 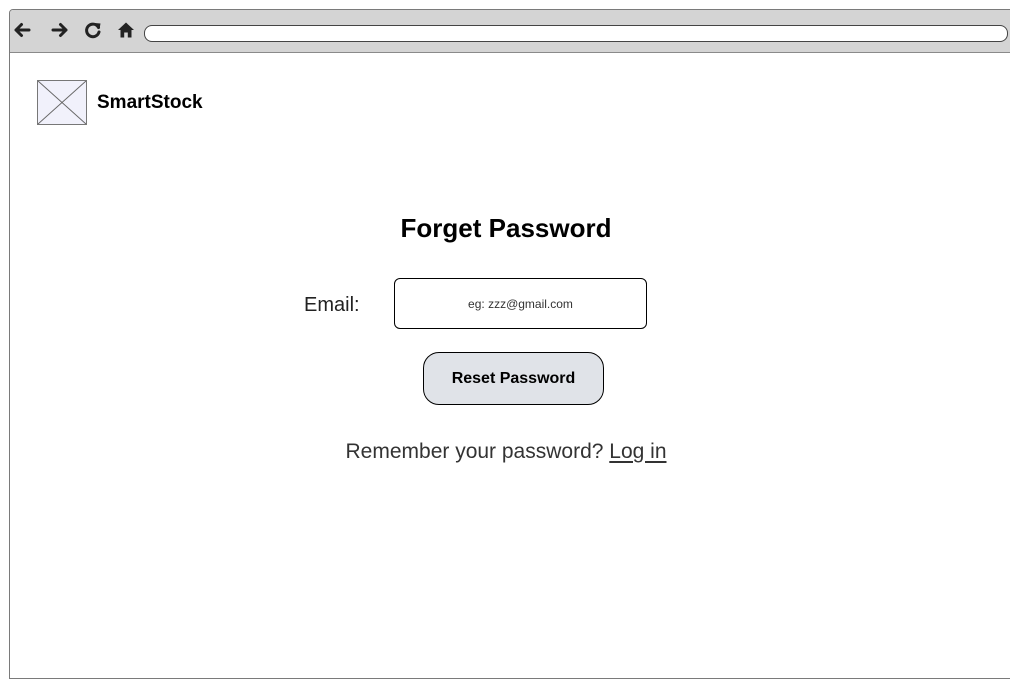 I want to click on back-arrow-icon, so click(x=22, y=30).